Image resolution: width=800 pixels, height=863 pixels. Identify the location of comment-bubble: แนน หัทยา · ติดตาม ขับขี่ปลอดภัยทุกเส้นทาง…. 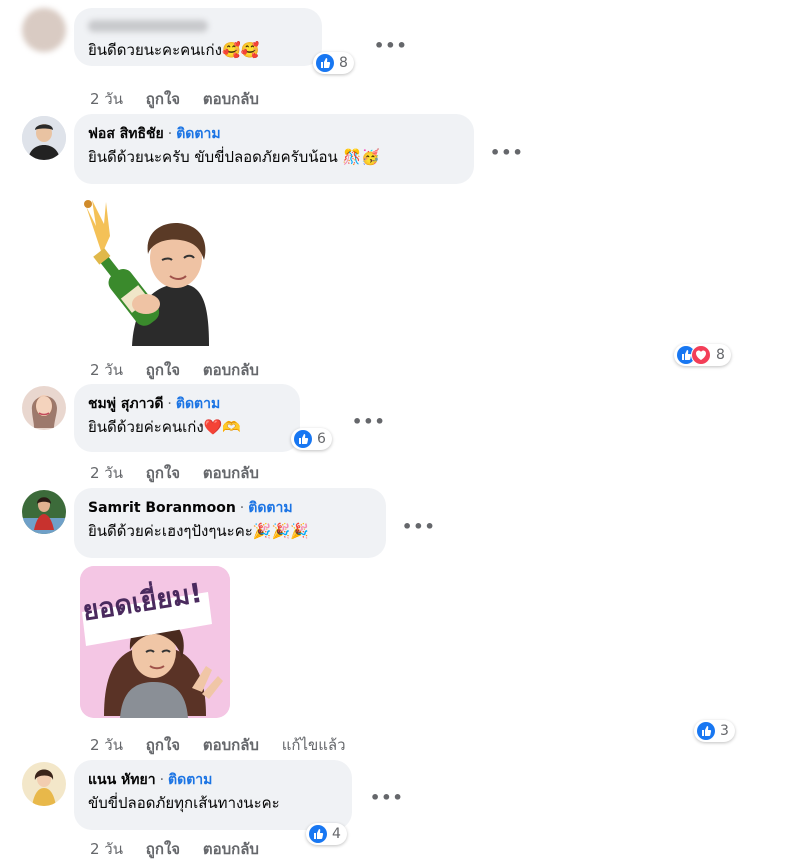
(213, 795).